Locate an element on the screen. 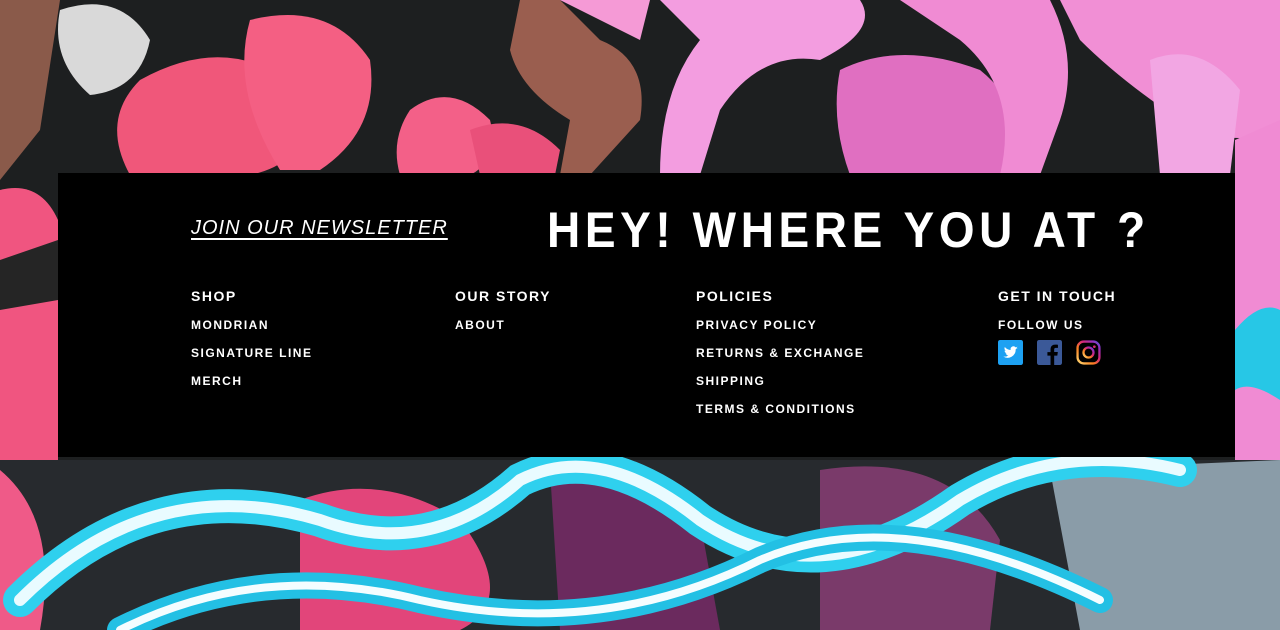  story-link-about: ABOUT is located at coordinates (503, 332).